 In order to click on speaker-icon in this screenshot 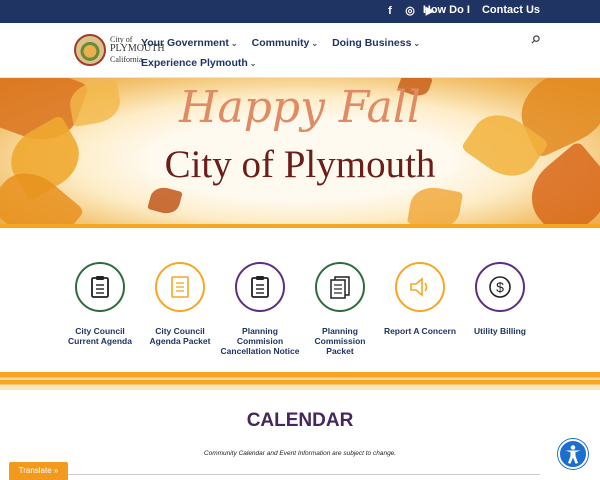, I will do `click(420, 287)`.